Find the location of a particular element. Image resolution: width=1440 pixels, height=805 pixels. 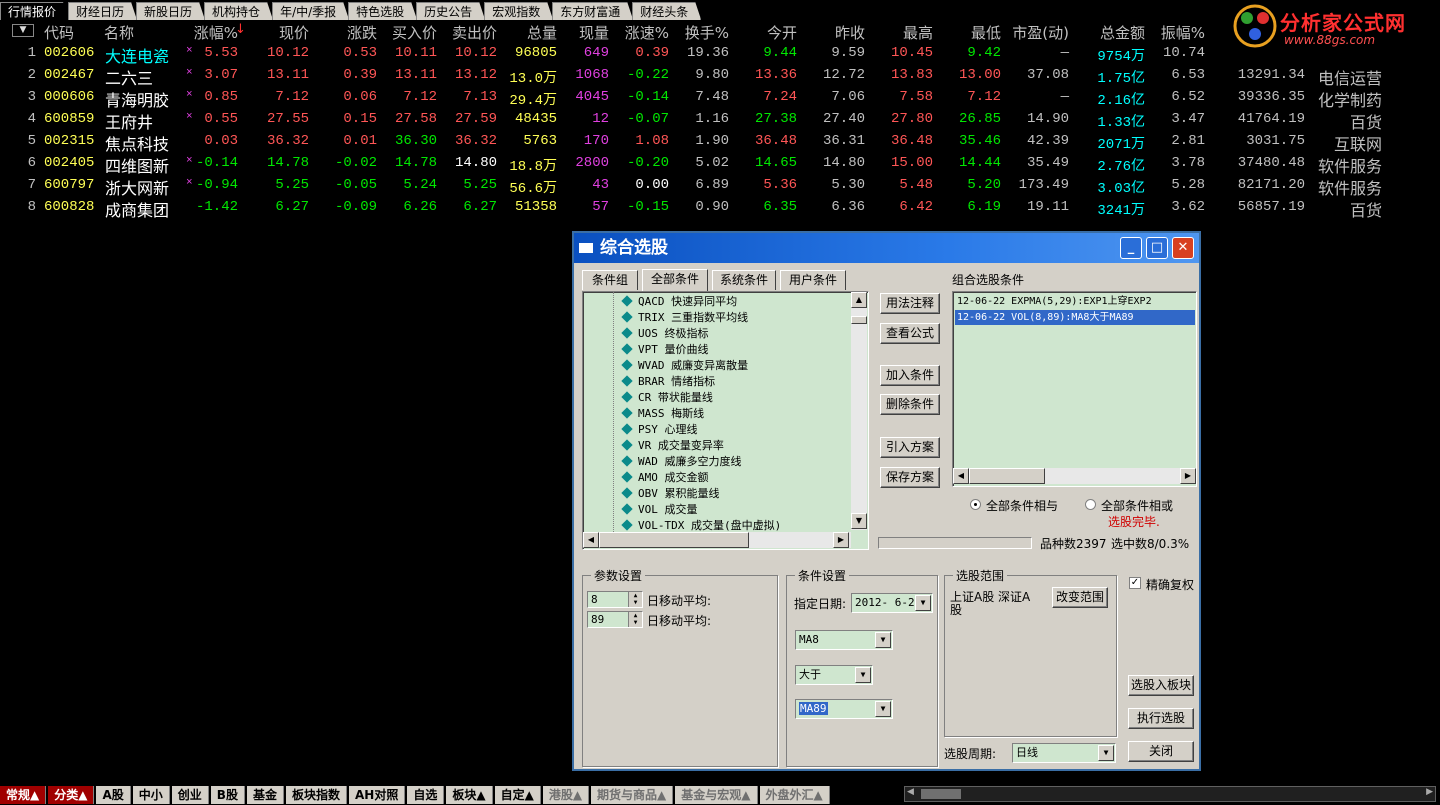

bottom-tab-6: 基金 is located at coordinates (265, 795).